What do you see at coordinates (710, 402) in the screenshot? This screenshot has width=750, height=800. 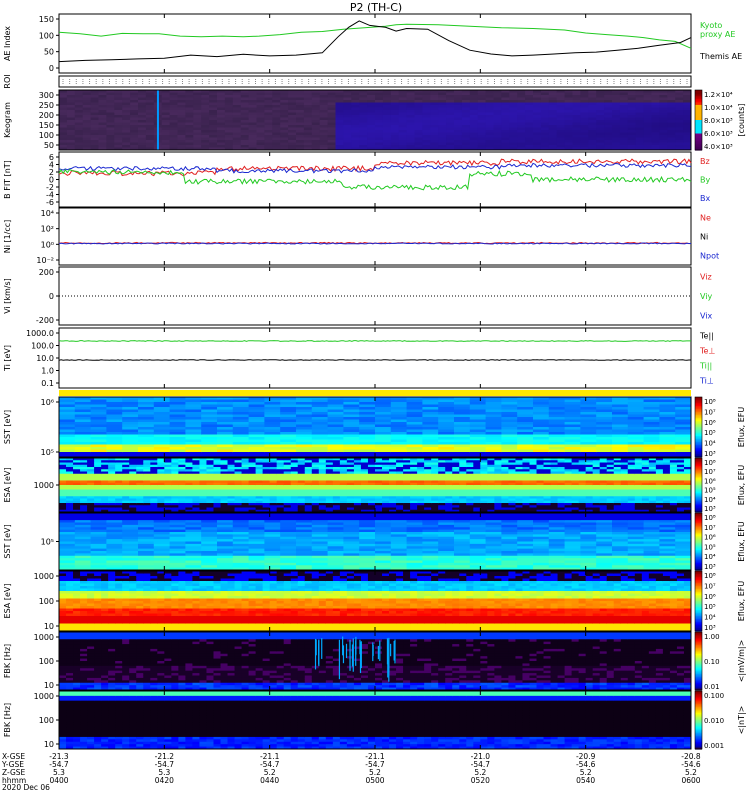 I see `sst_i-colorbar-tick: 10⁸` at bounding box center [710, 402].